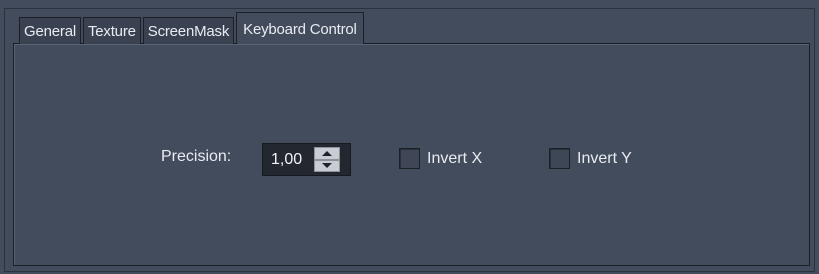  I want to click on arrow-down-icon, so click(327, 166).